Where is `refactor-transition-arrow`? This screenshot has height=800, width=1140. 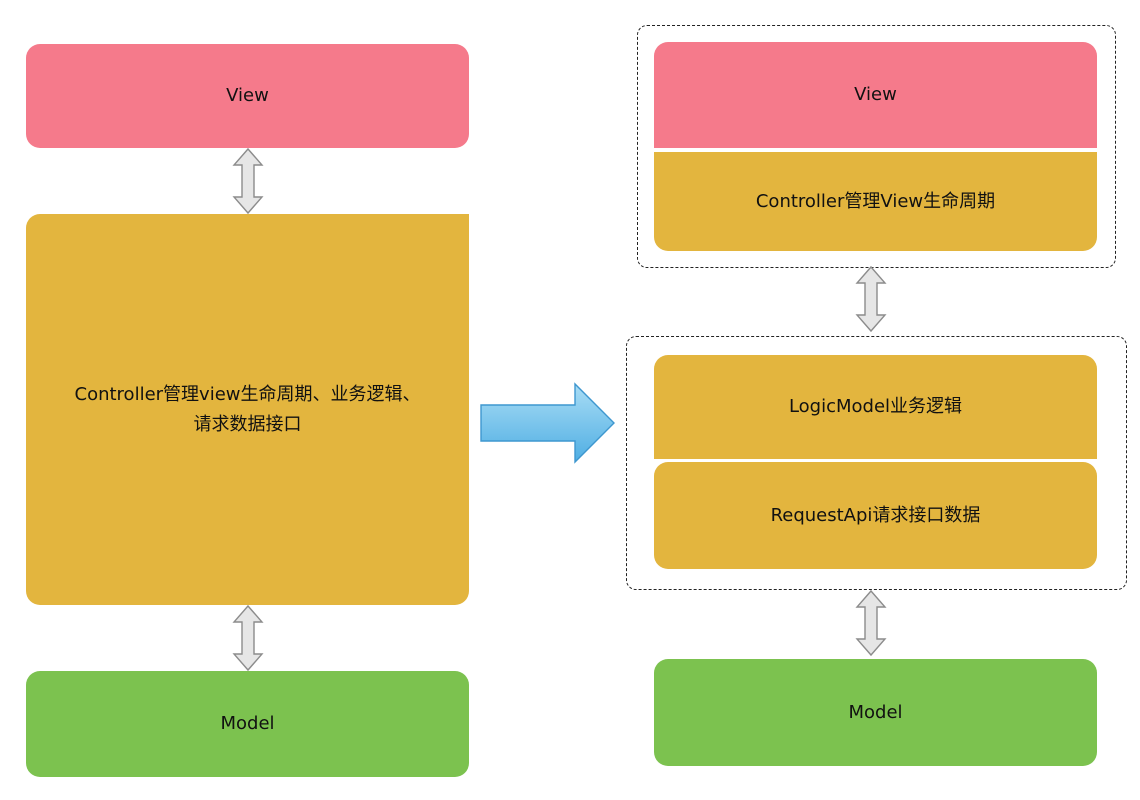 refactor-transition-arrow is located at coordinates (547, 423).